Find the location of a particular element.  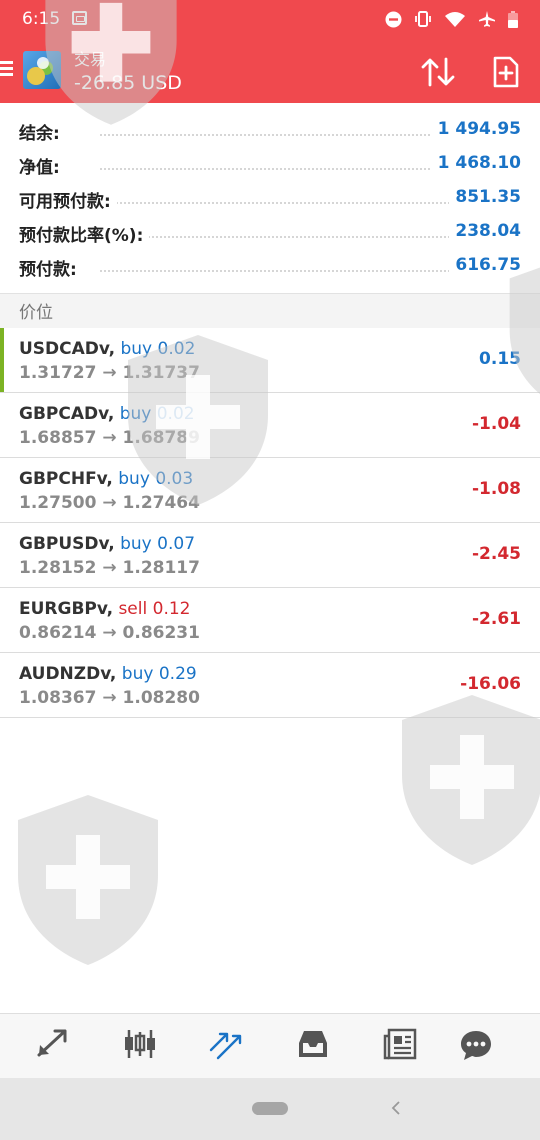

summary-row-free-margin: 可用预付款: 851.35 is located at coordinates (270, 199).